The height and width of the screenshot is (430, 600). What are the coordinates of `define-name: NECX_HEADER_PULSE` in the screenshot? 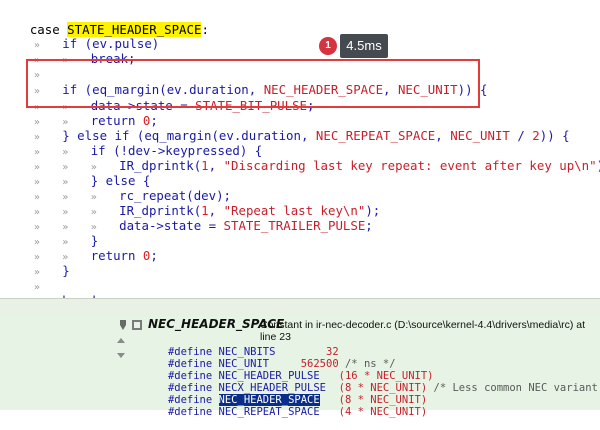 It's located at (272, 388).